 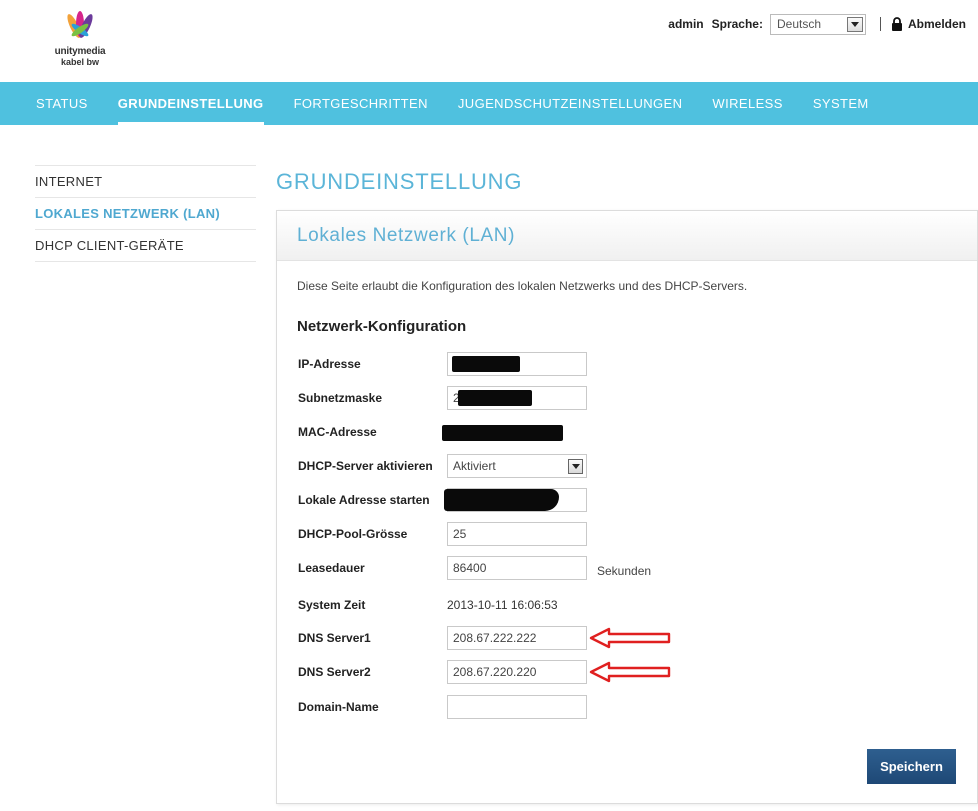 I want to click on dns1-input: 208.67.222.222, so click(x=517, y=638).